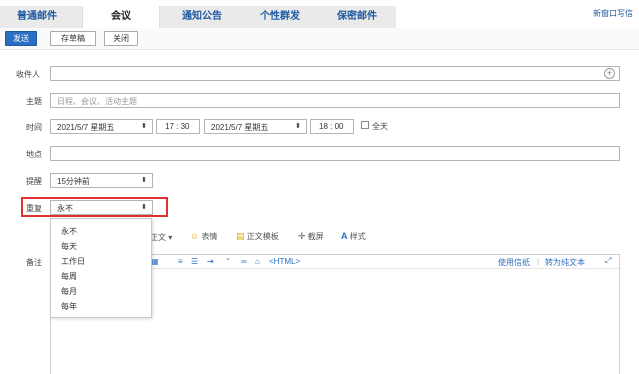  What do you see at coordinates (335, 153) in the screenshot?
I see `location-input` at bounding box center [335, 153].